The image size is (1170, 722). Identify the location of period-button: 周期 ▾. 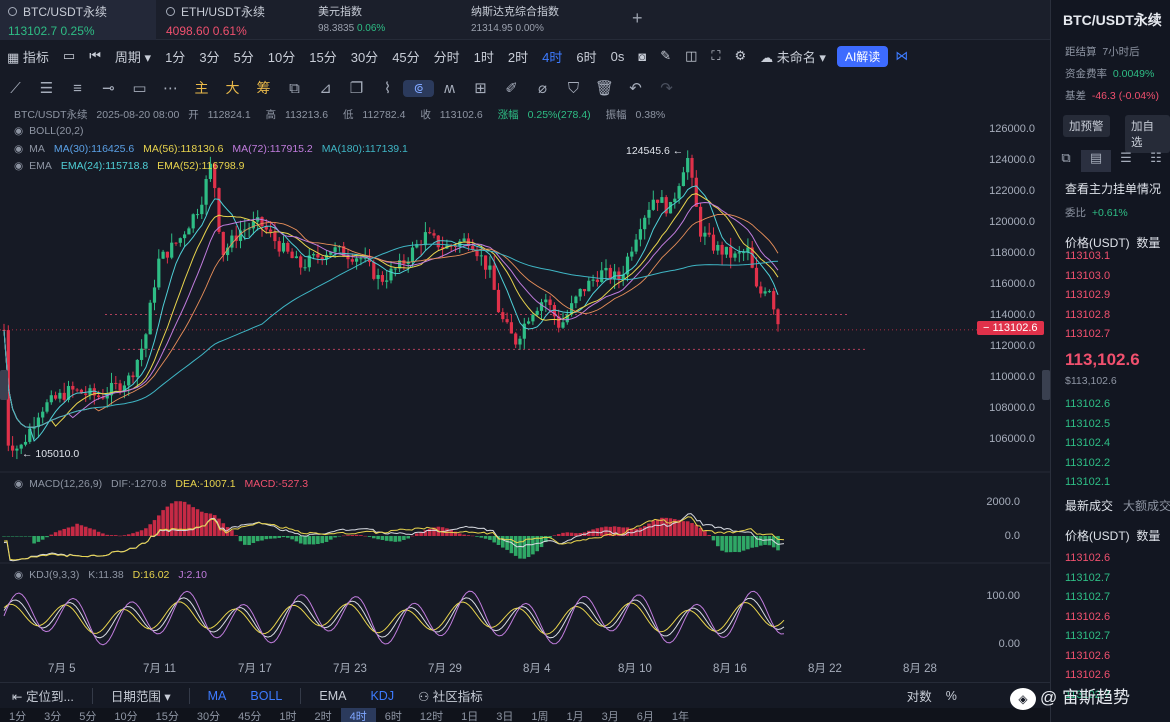
(133, 56).